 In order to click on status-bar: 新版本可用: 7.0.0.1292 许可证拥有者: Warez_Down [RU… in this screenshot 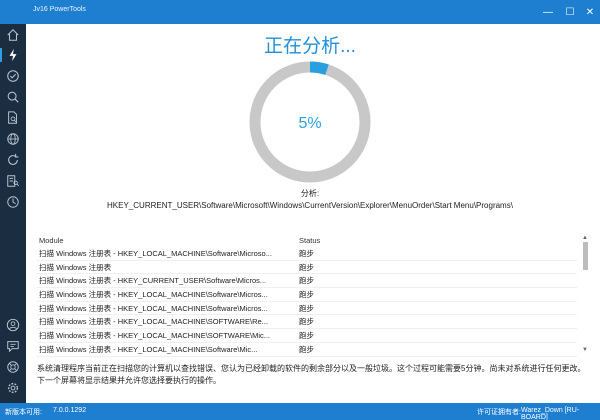, I will do `click(300, 411)`.